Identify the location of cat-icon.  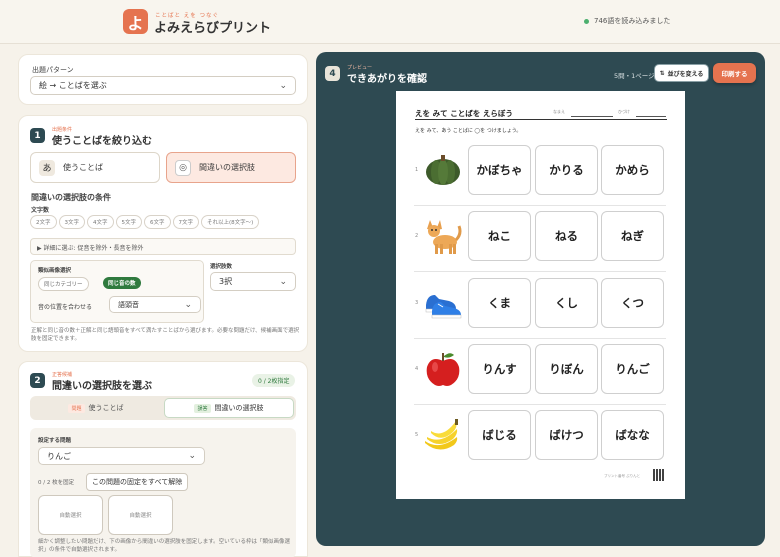
(444, 237).